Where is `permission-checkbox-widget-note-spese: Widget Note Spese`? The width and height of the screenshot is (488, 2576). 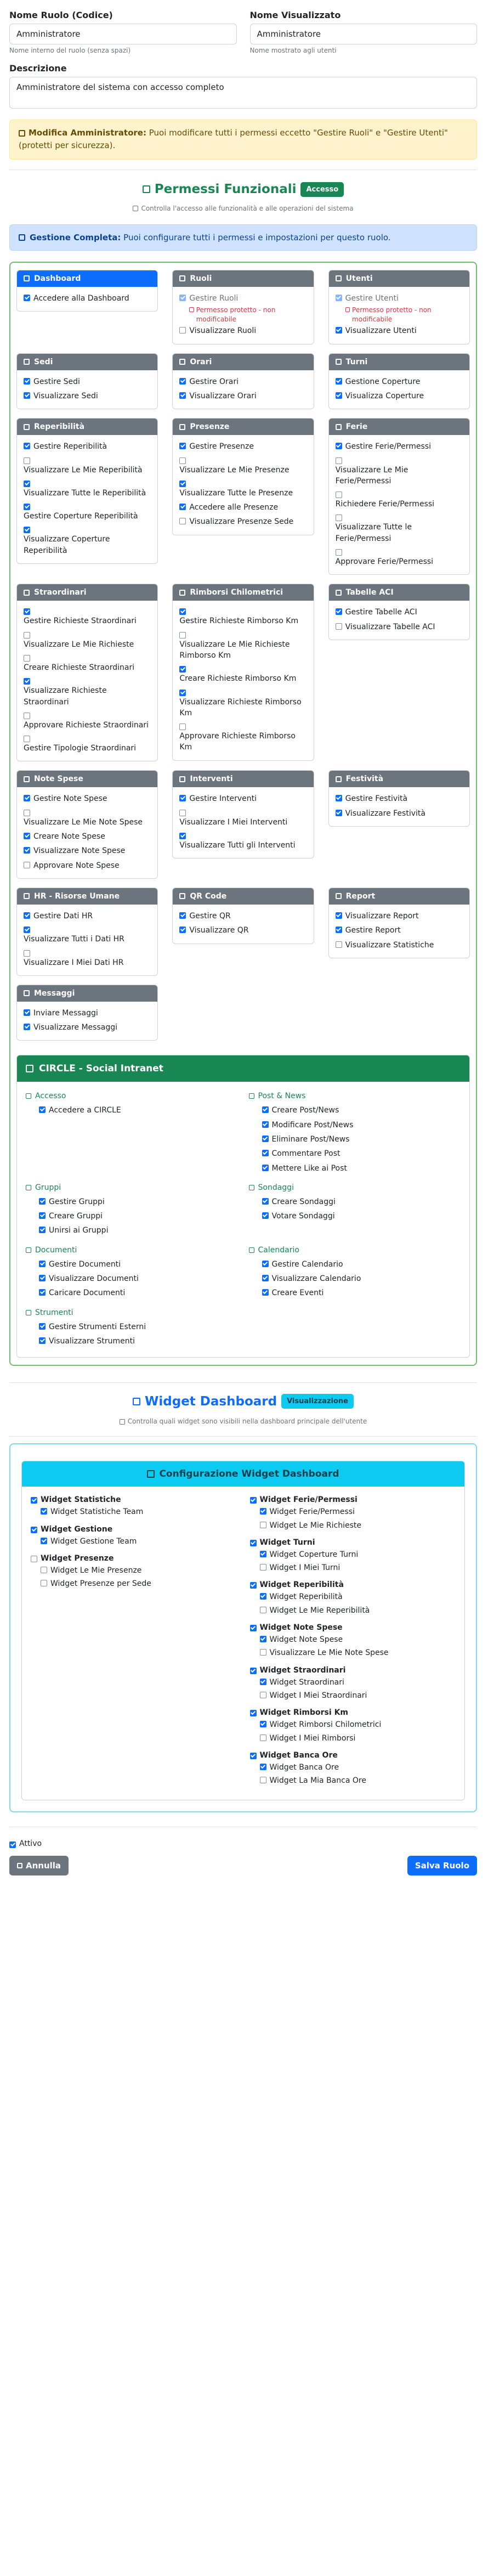
permission-checkbox-widget-note-spese: Widget Note Spese is located at coordinates (358, 1639).